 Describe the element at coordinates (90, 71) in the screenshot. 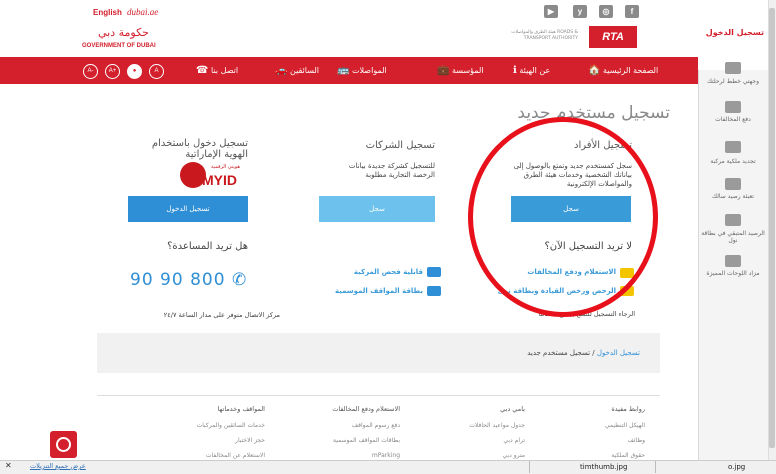

I see `font-decrease-button: A-` at that location.